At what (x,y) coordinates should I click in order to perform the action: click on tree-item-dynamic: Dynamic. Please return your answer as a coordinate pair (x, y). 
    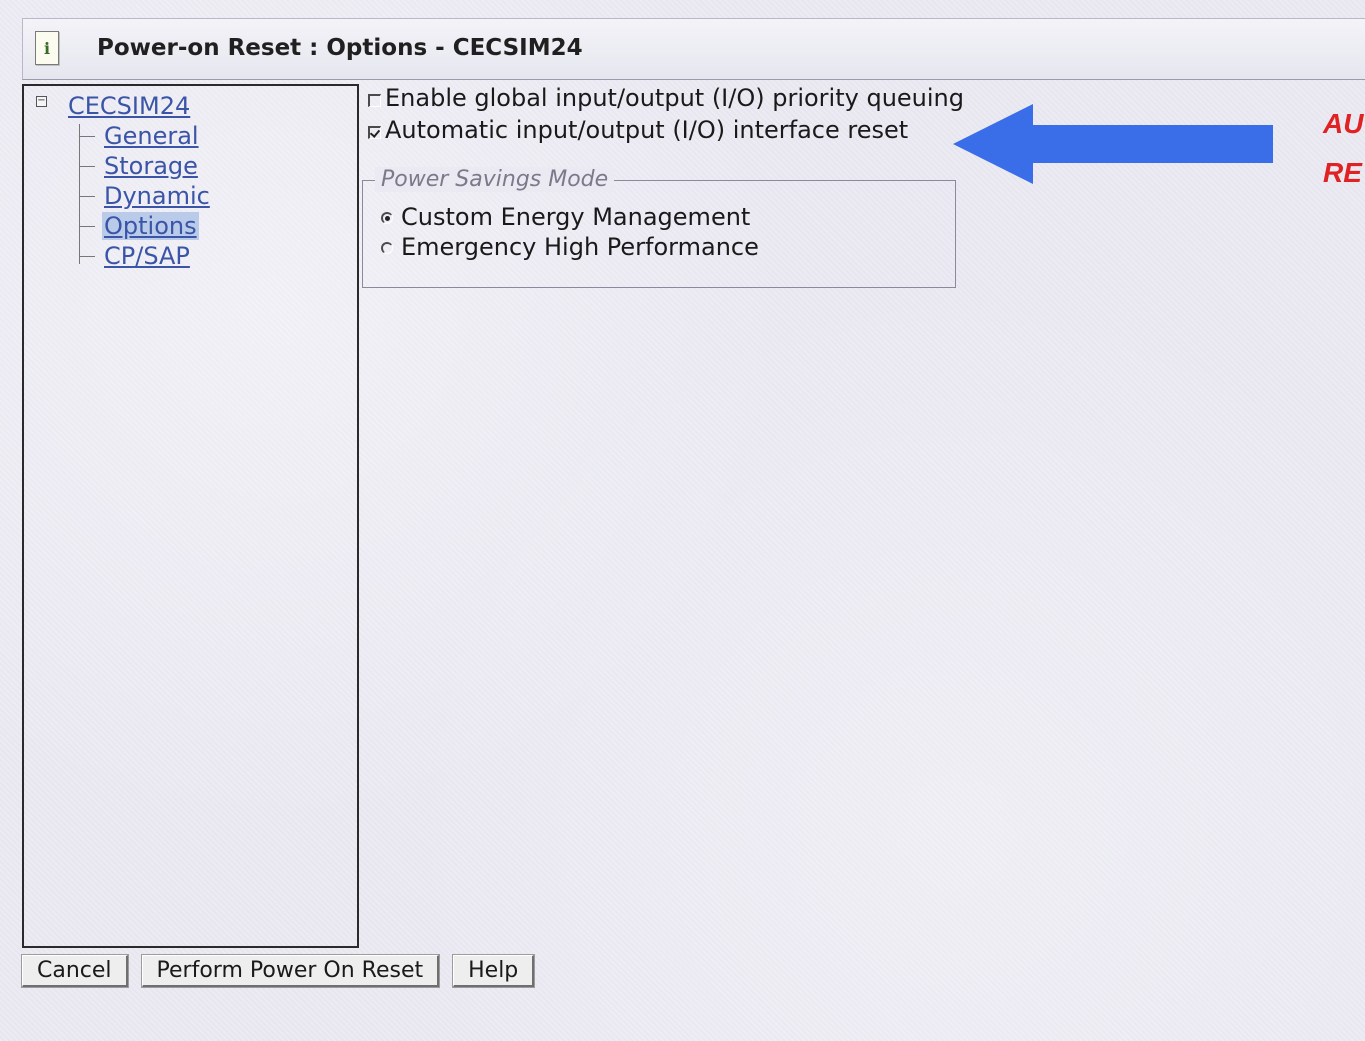
    Looking at the image, I should click on (157, 196).